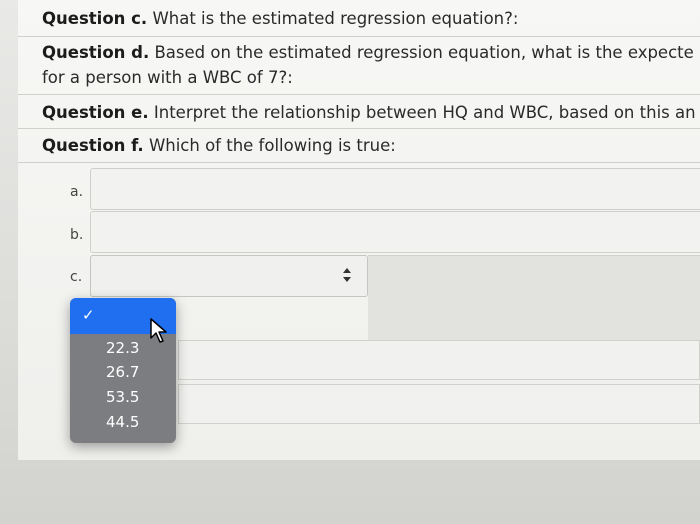  I want to click on mouse-cursor-icon, so click(159, 331).